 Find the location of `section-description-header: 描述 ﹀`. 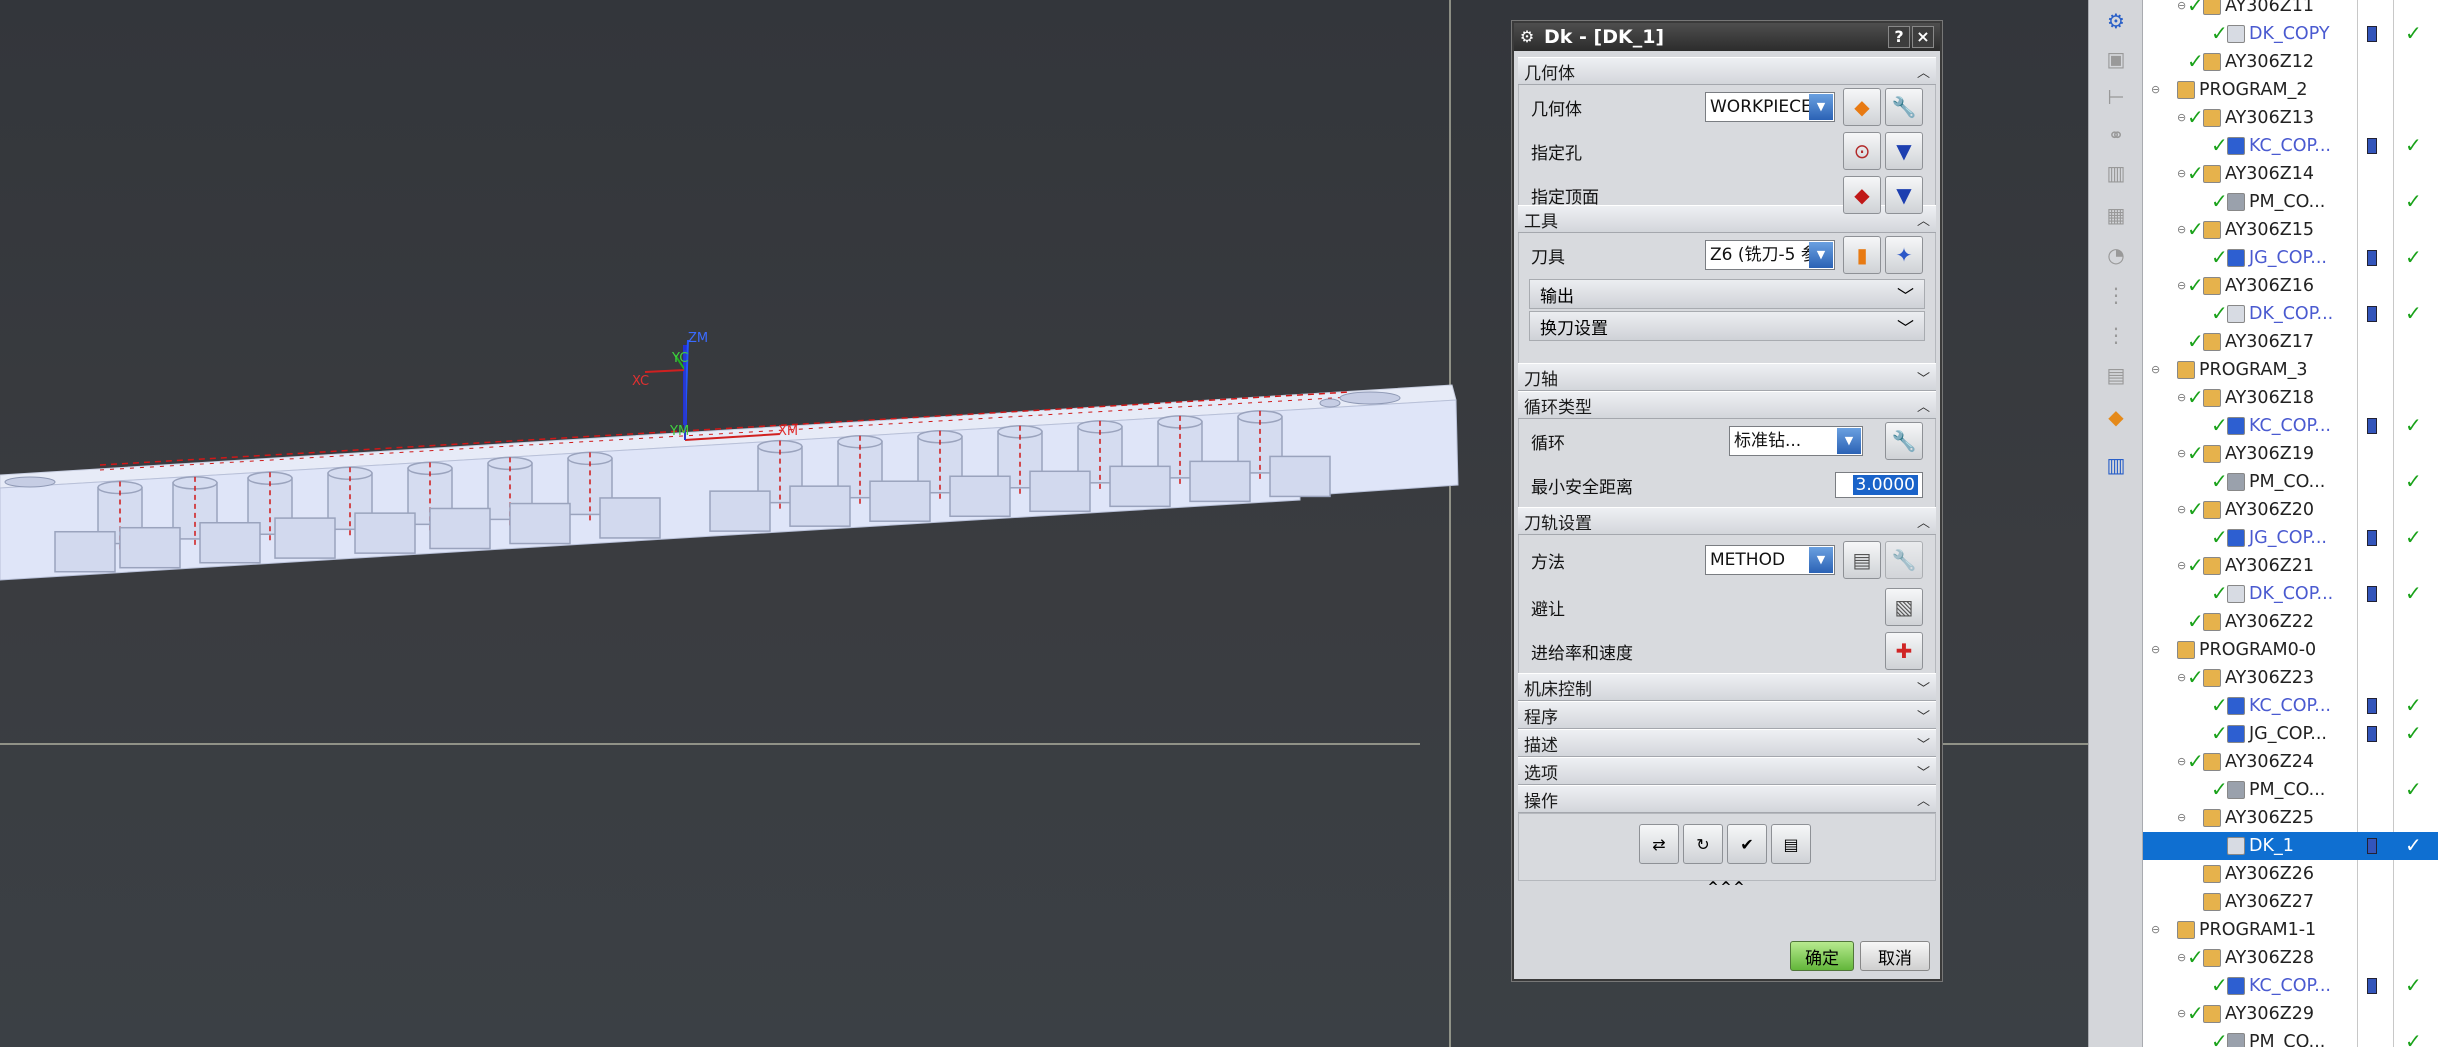

section-description-header: 描述 ﹀ is located at coordinates (1727, 743).